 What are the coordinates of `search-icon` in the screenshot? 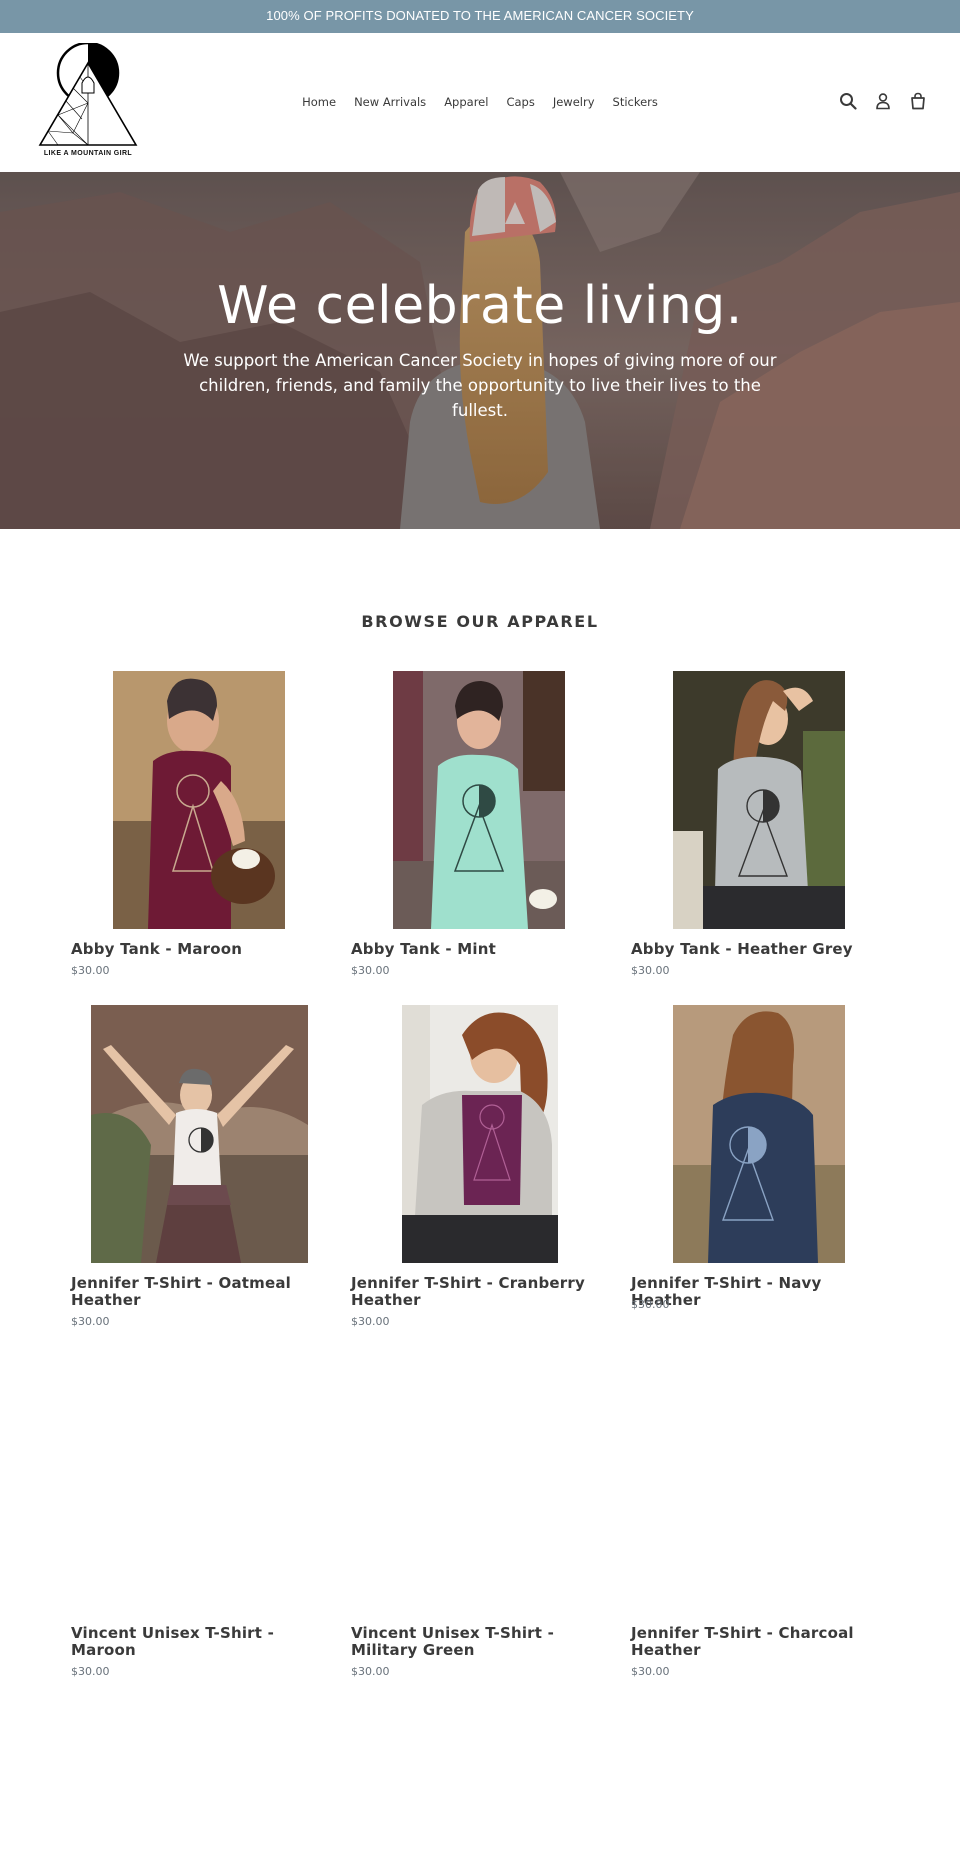 It's located at (847, 101).